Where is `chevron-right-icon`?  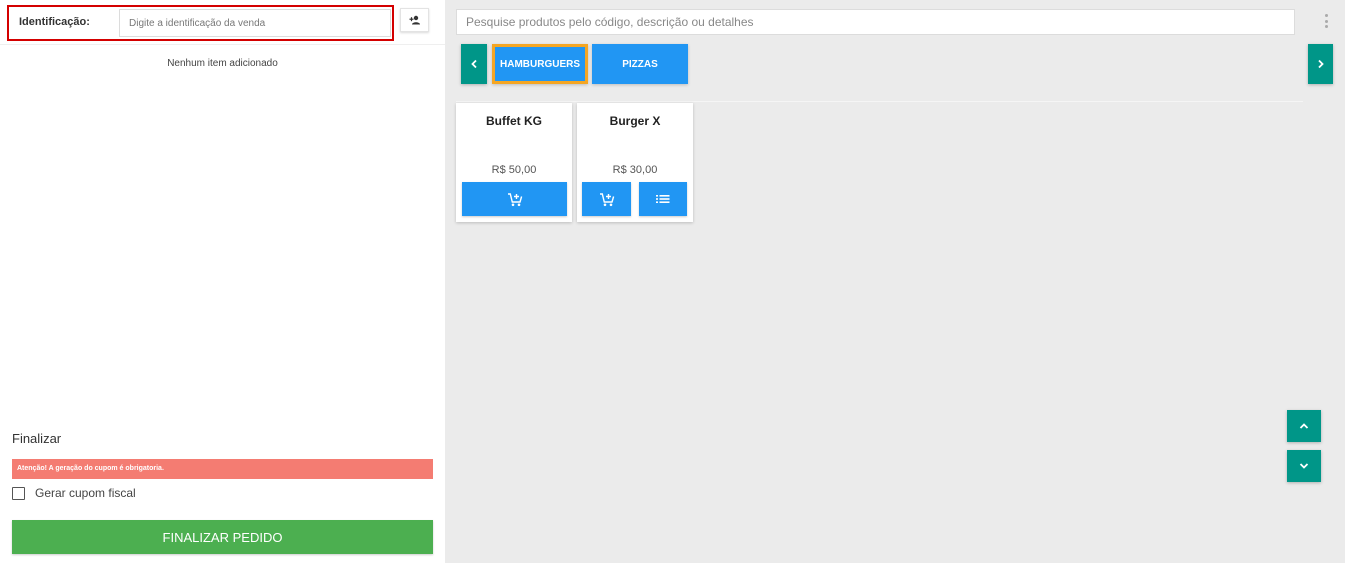
chevron-right-icon is located at coordinates (1320, 64).